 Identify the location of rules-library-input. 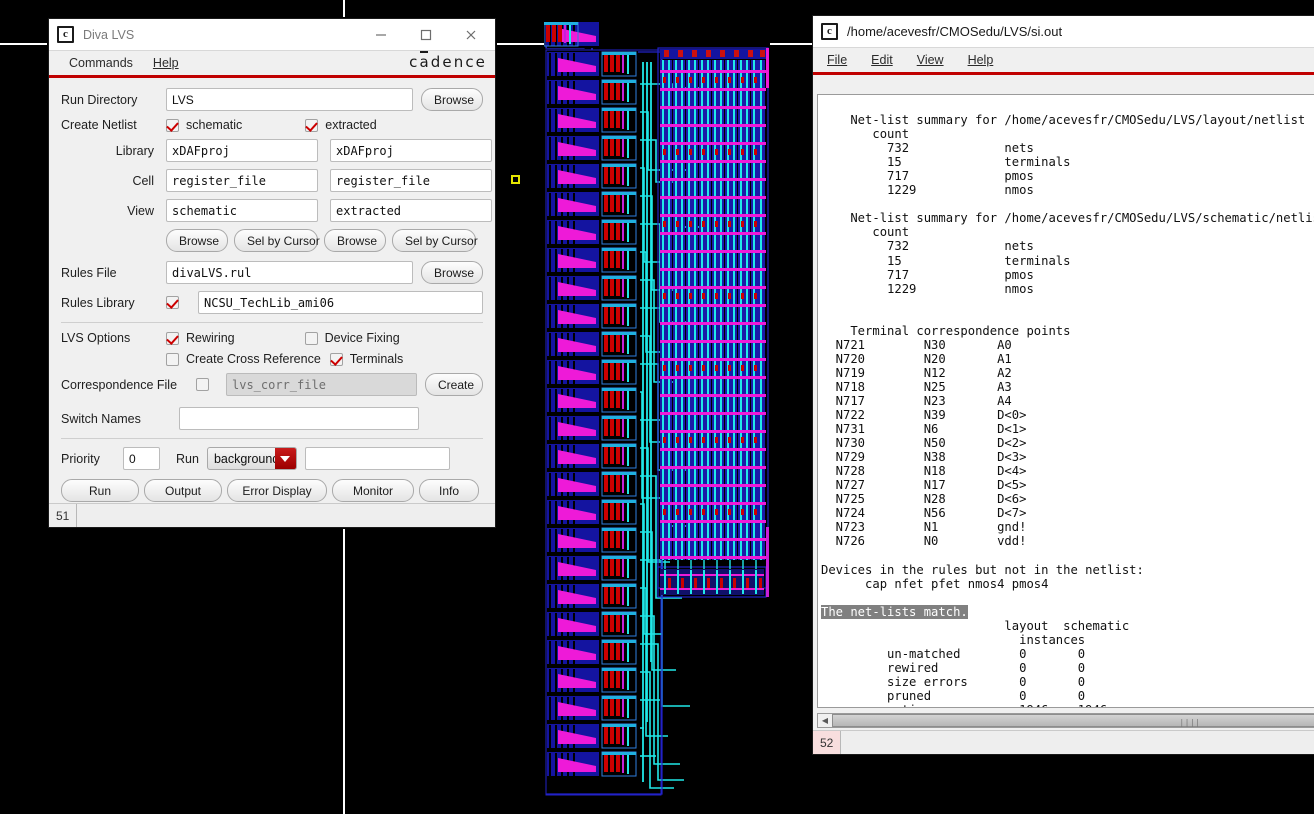
(340, 302).